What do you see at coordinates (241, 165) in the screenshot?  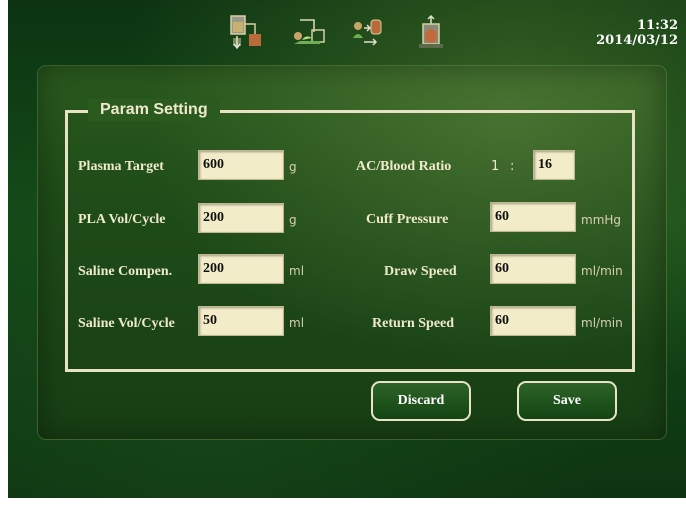 I see `plasma-target-input: 600` at bounding box center [241, 165].